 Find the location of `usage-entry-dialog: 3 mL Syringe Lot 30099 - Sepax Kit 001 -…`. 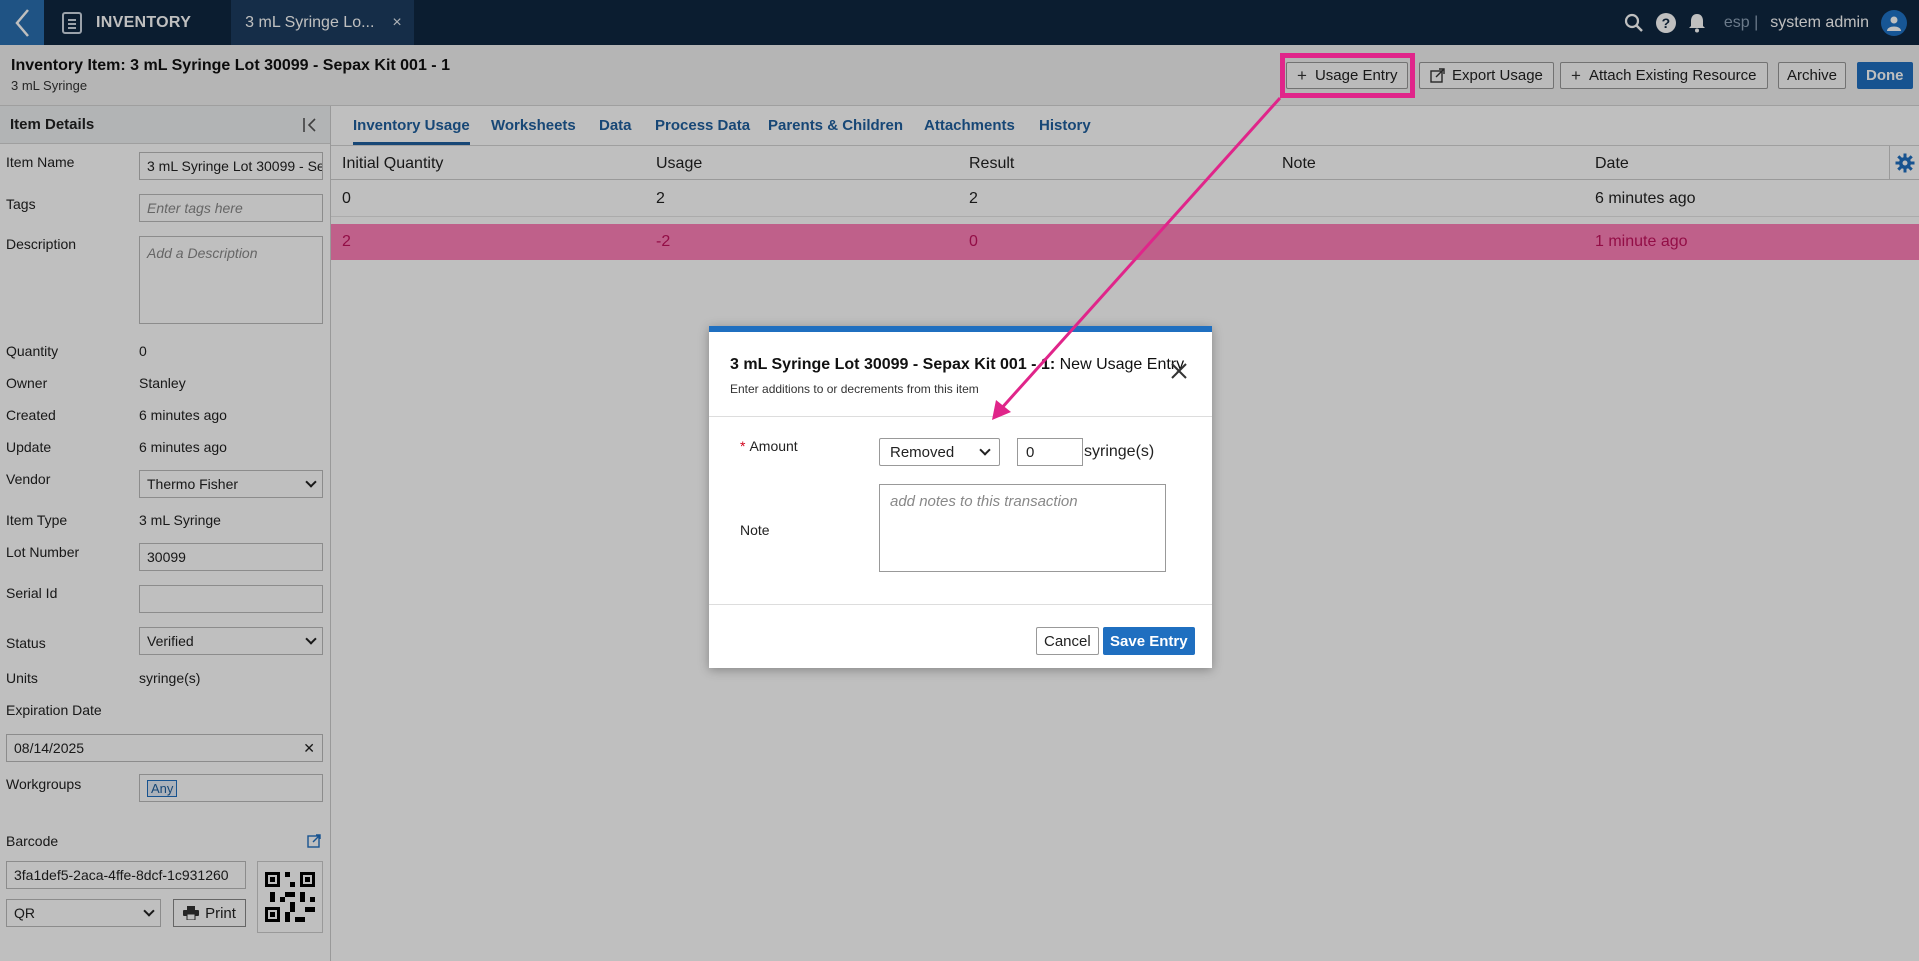

usage-entry-dialog: 3 mL Syringe Lot 30099 - Sepax Kit 001 -… is located at coordinates (960, 497).